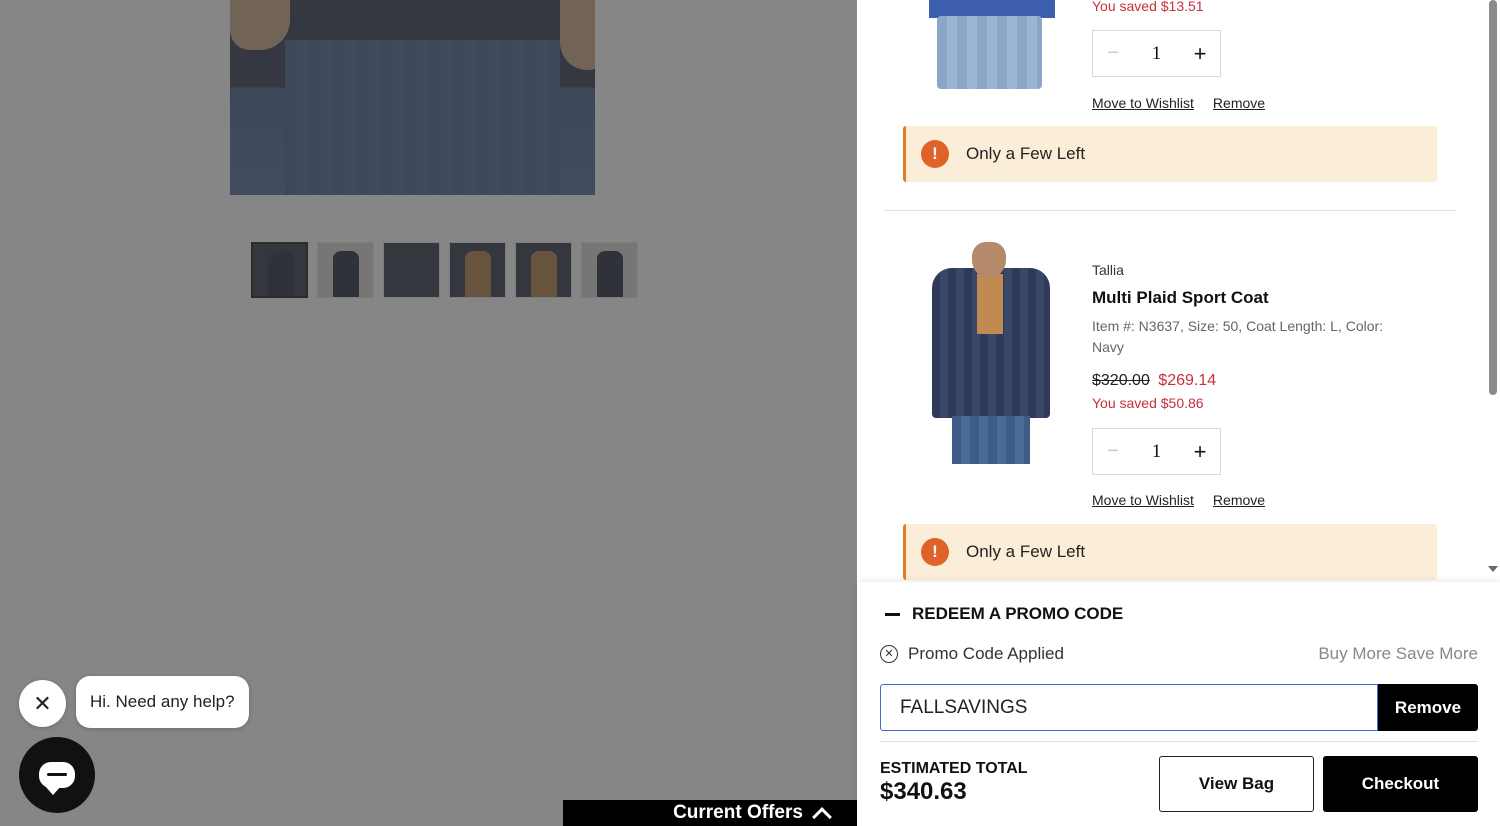 The height and width of the screenshot is (826, 1500). I want to click on original-price: $320.00, so click(1121, 380).